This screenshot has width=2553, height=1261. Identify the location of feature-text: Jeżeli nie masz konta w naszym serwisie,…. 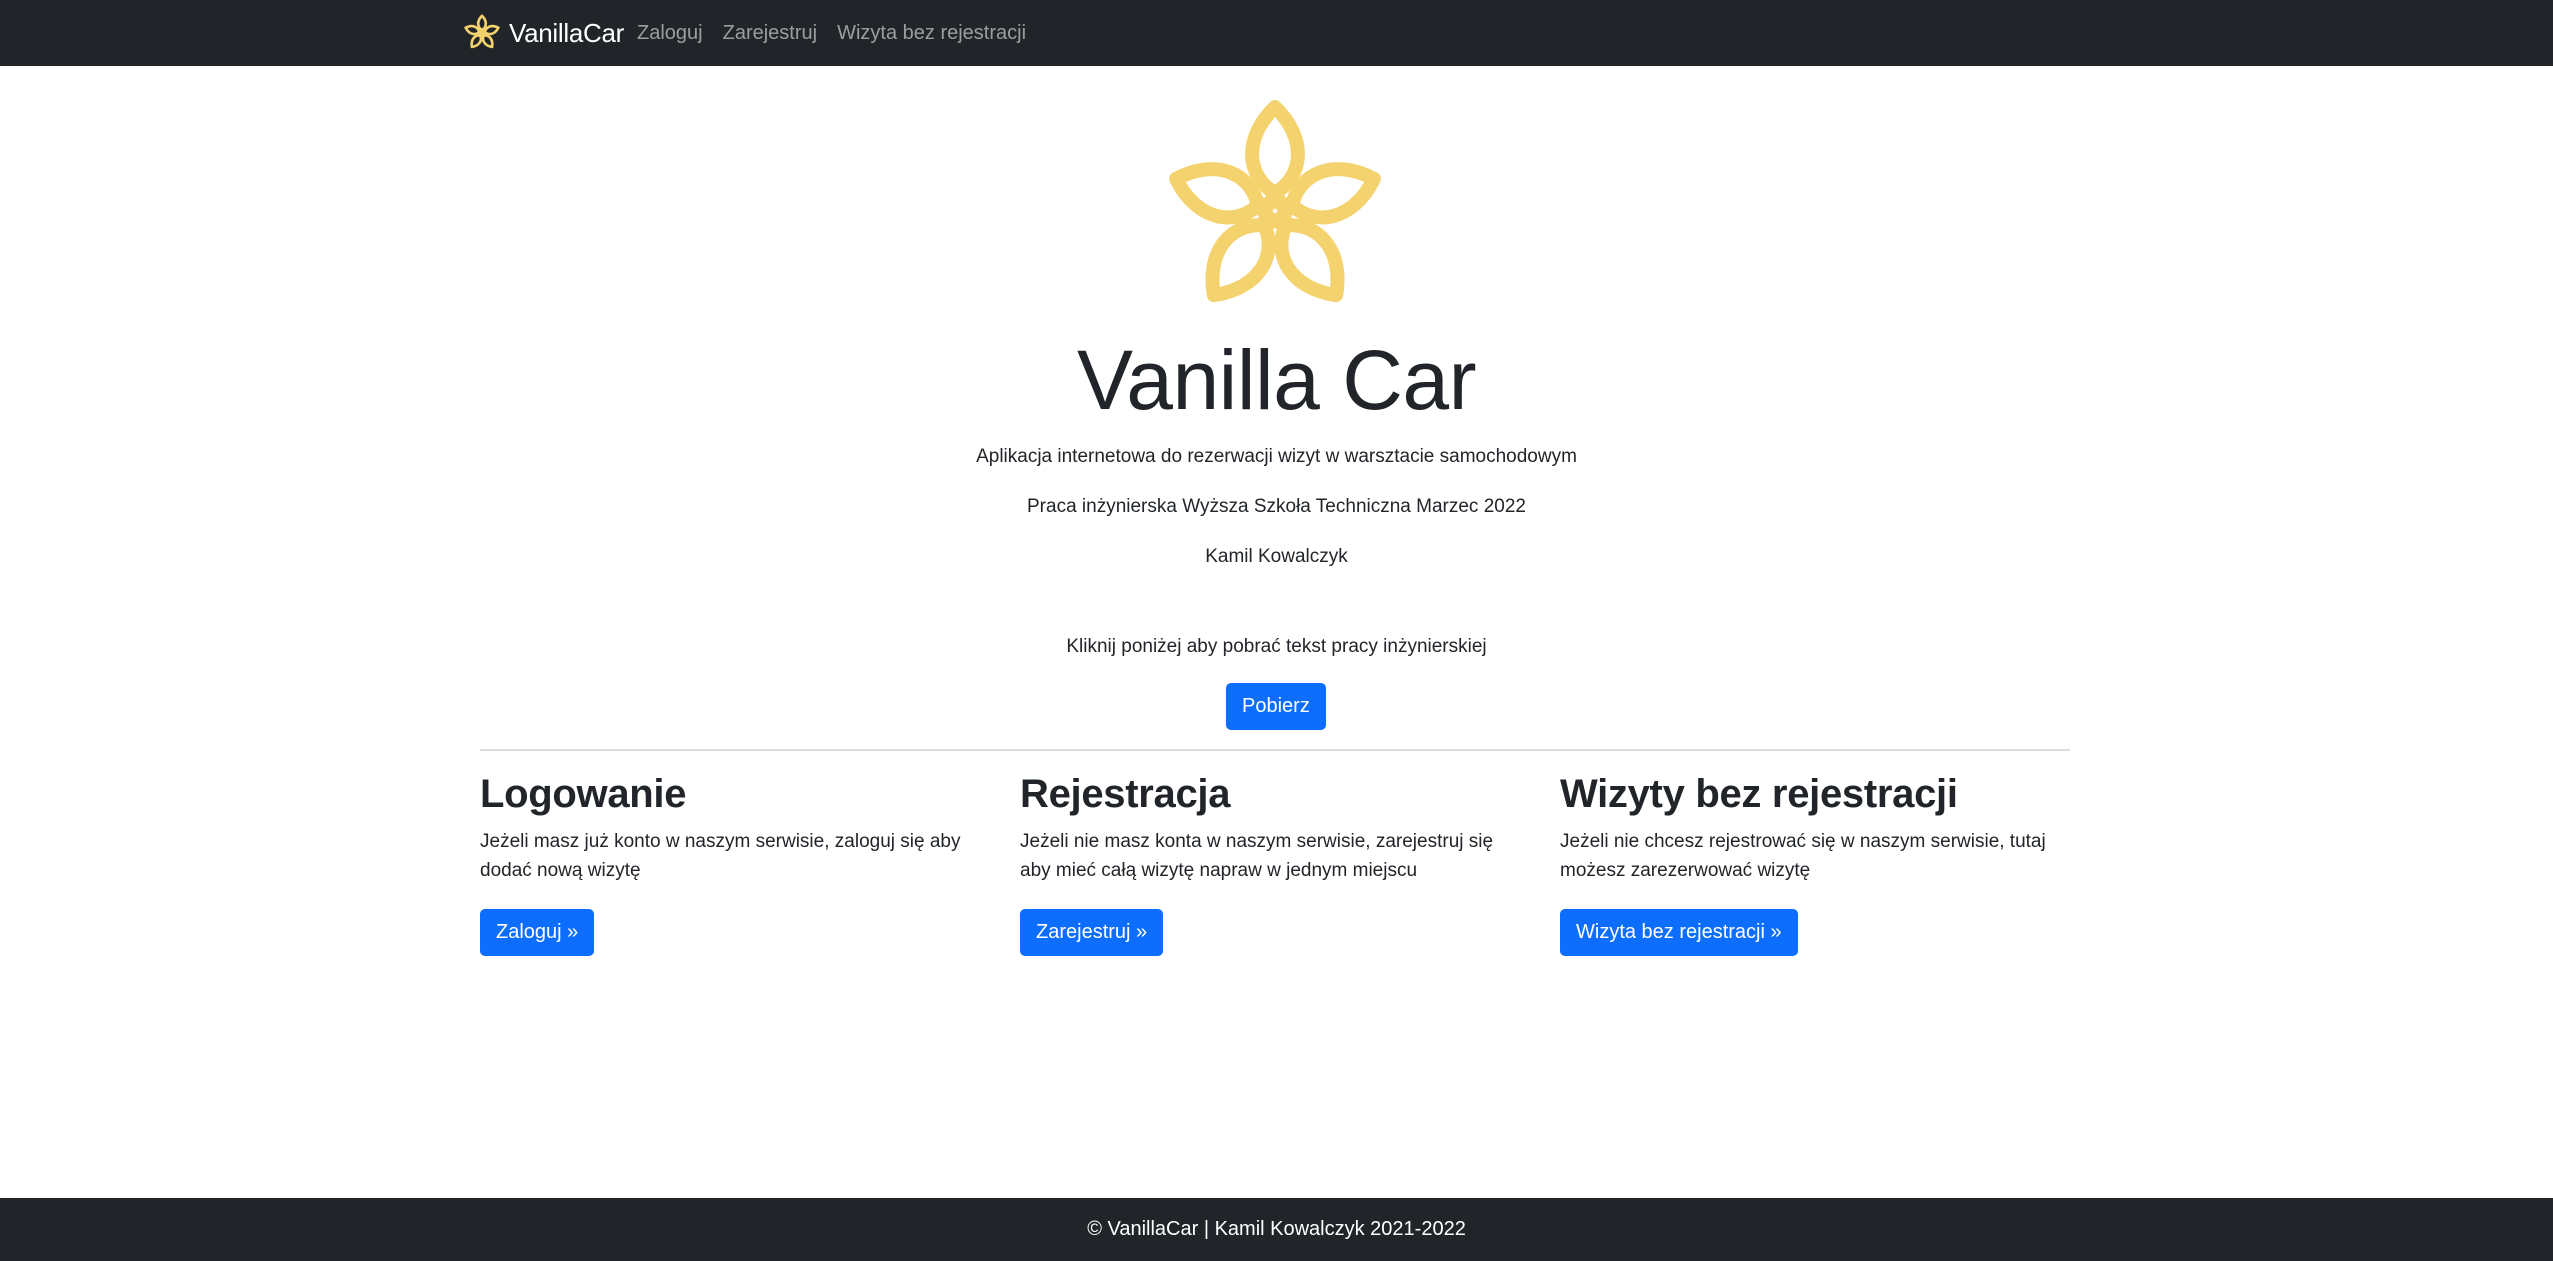
(1257, 856).